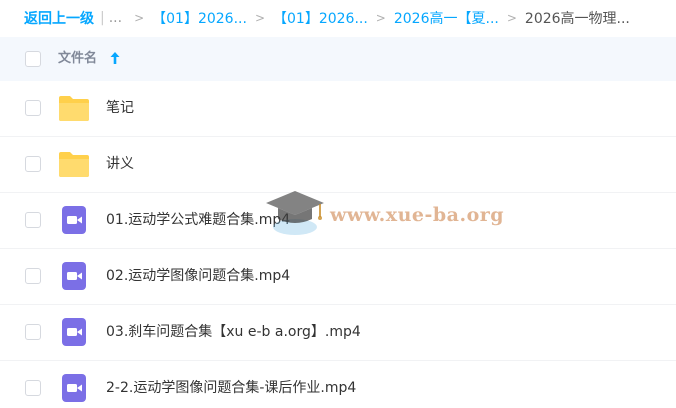  I want to click on table-header: 文件名, so click(338, 59).